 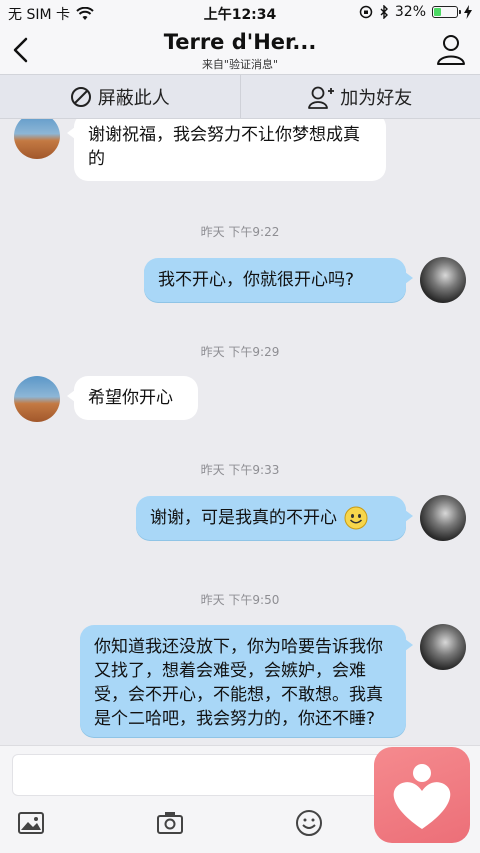 I want to click on smile-emoji-icon, so click(x=356, y=518).